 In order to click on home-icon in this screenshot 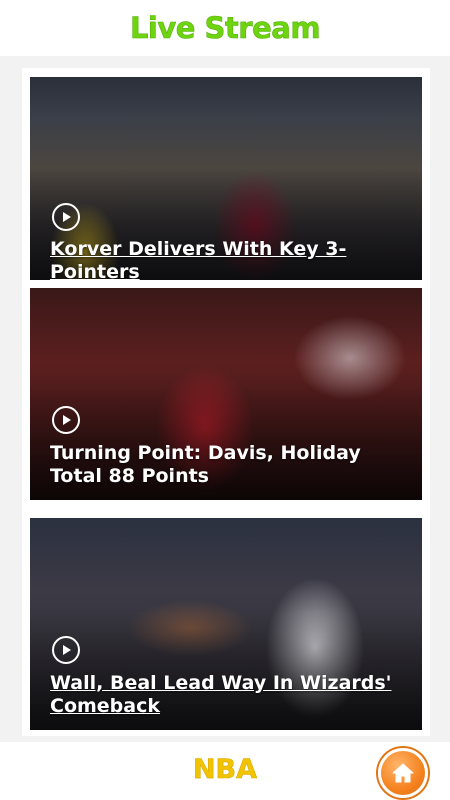, I will do `click(403, 773)`.